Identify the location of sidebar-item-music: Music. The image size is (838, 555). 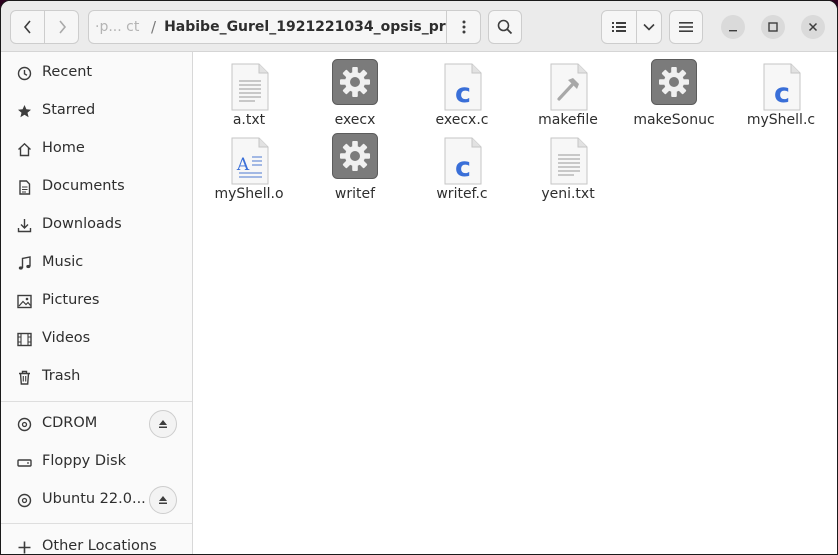
(96, 263).